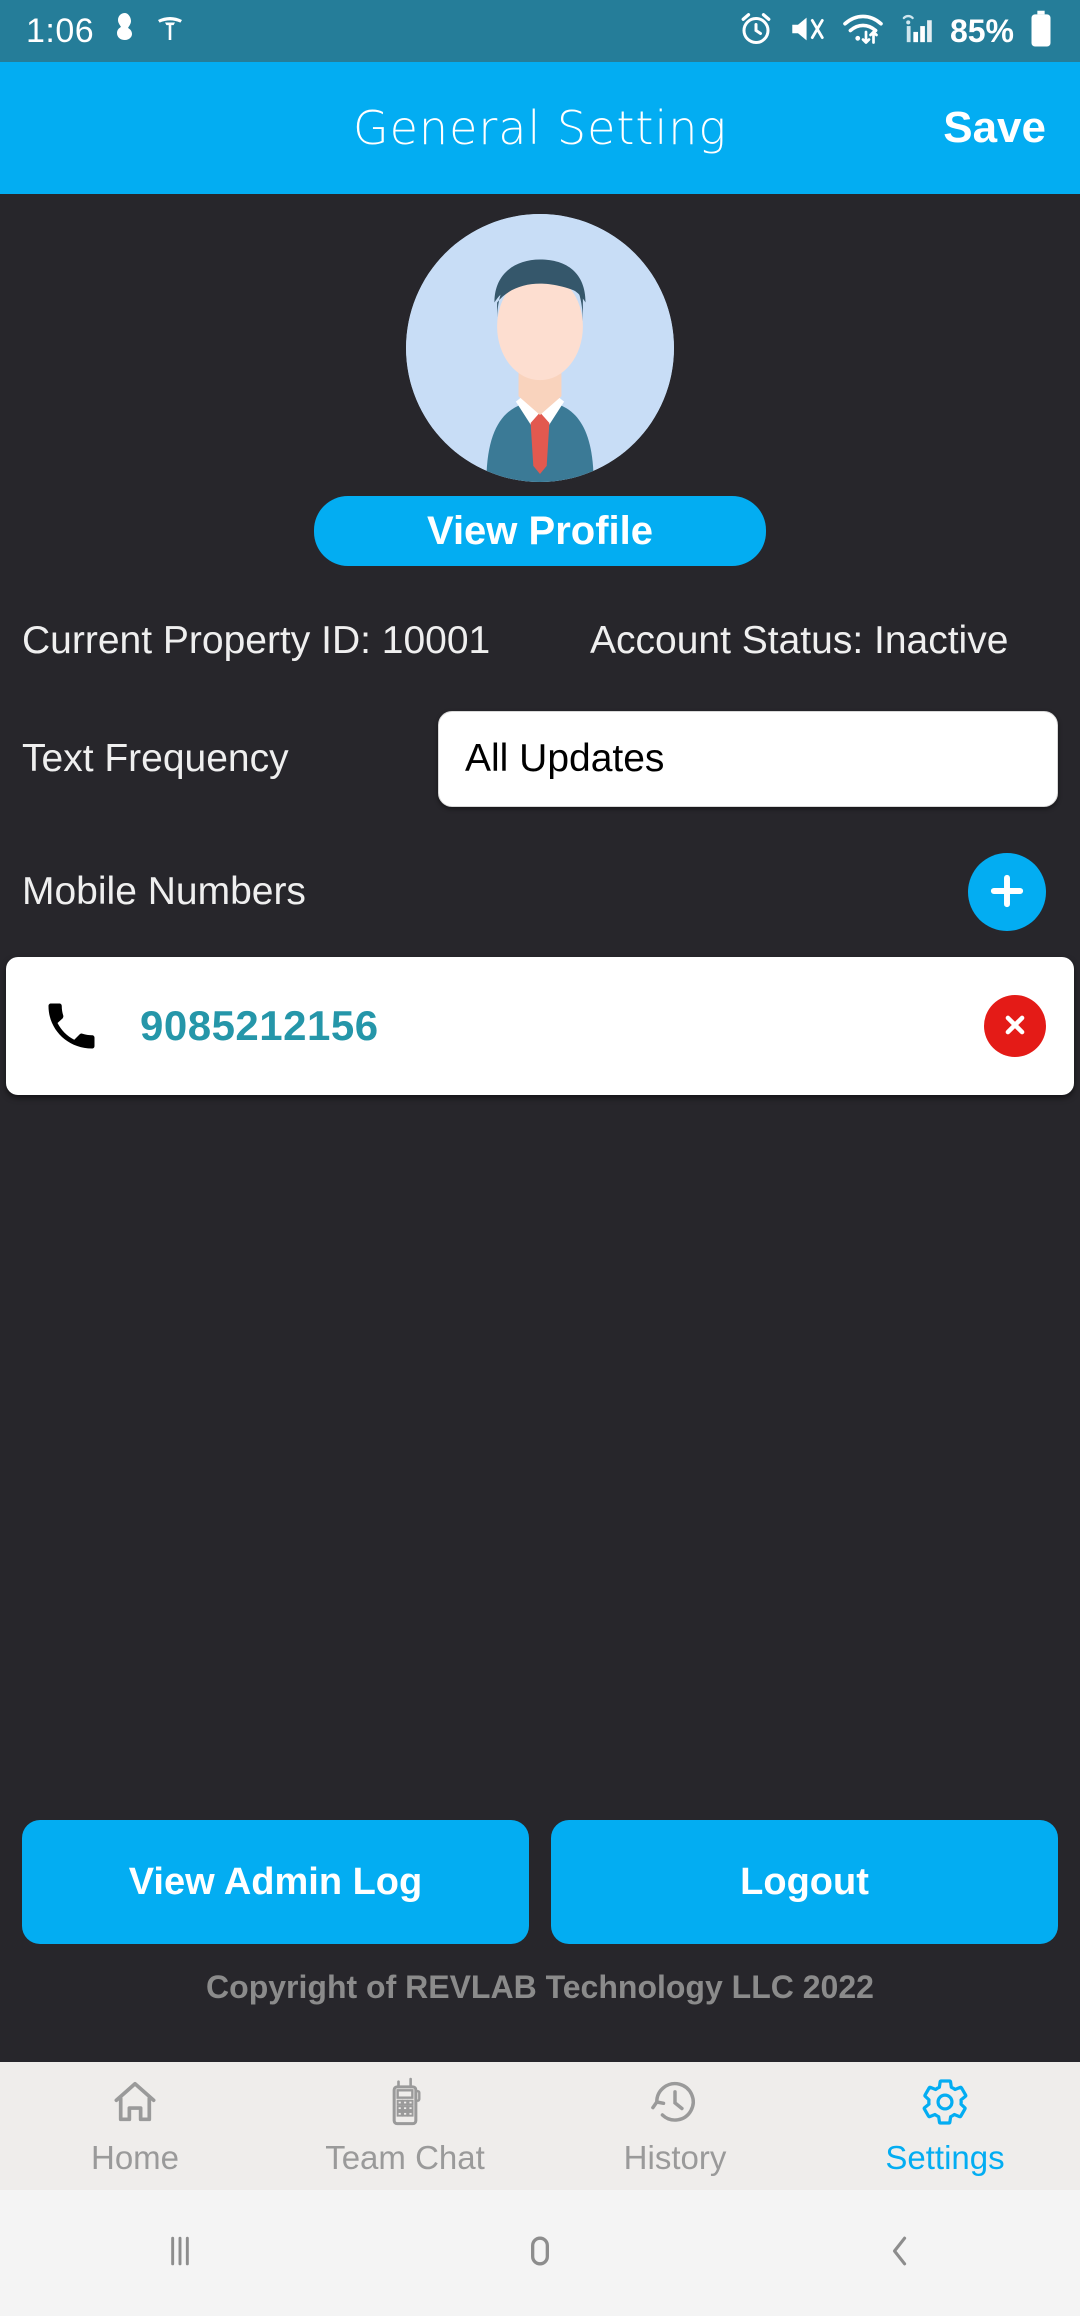 This screenshot has width=1080, height=2316. I want to click on status-bar: 1:06 85%, so click(540, 31).